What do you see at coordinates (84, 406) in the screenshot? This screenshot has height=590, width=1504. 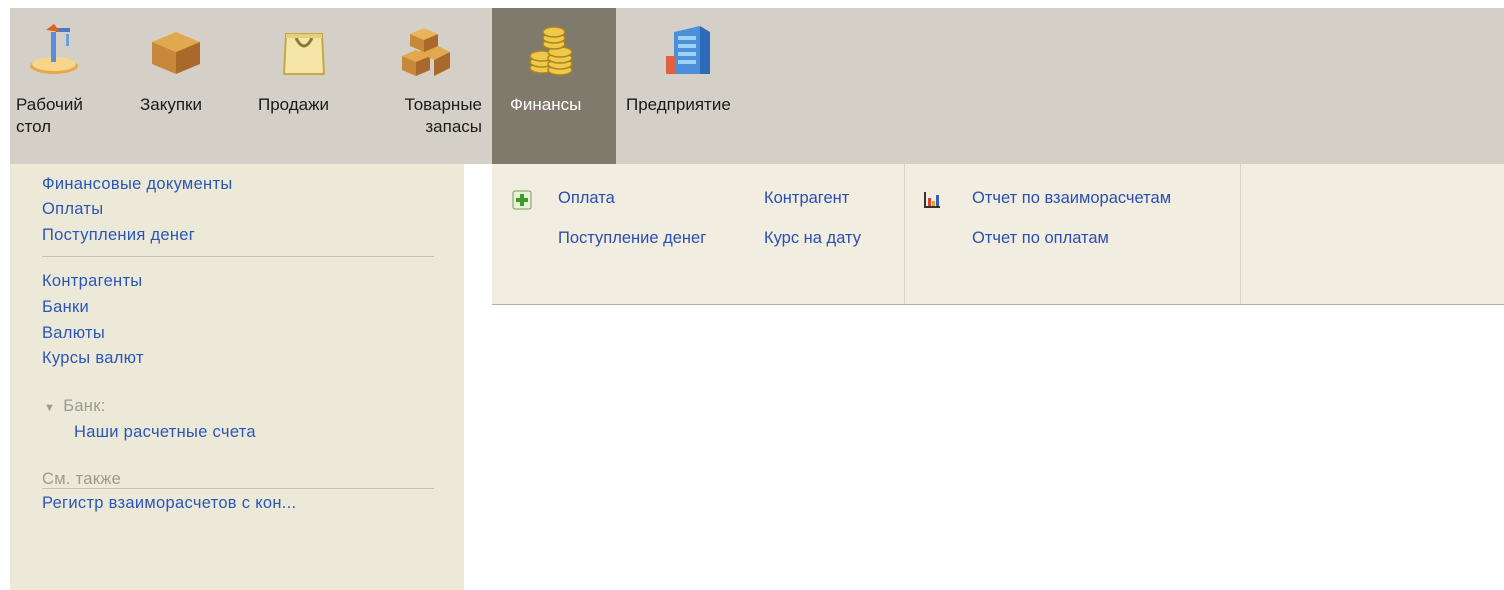 I see `nav-group-label: Банк:` at bounding box center [84, 406].